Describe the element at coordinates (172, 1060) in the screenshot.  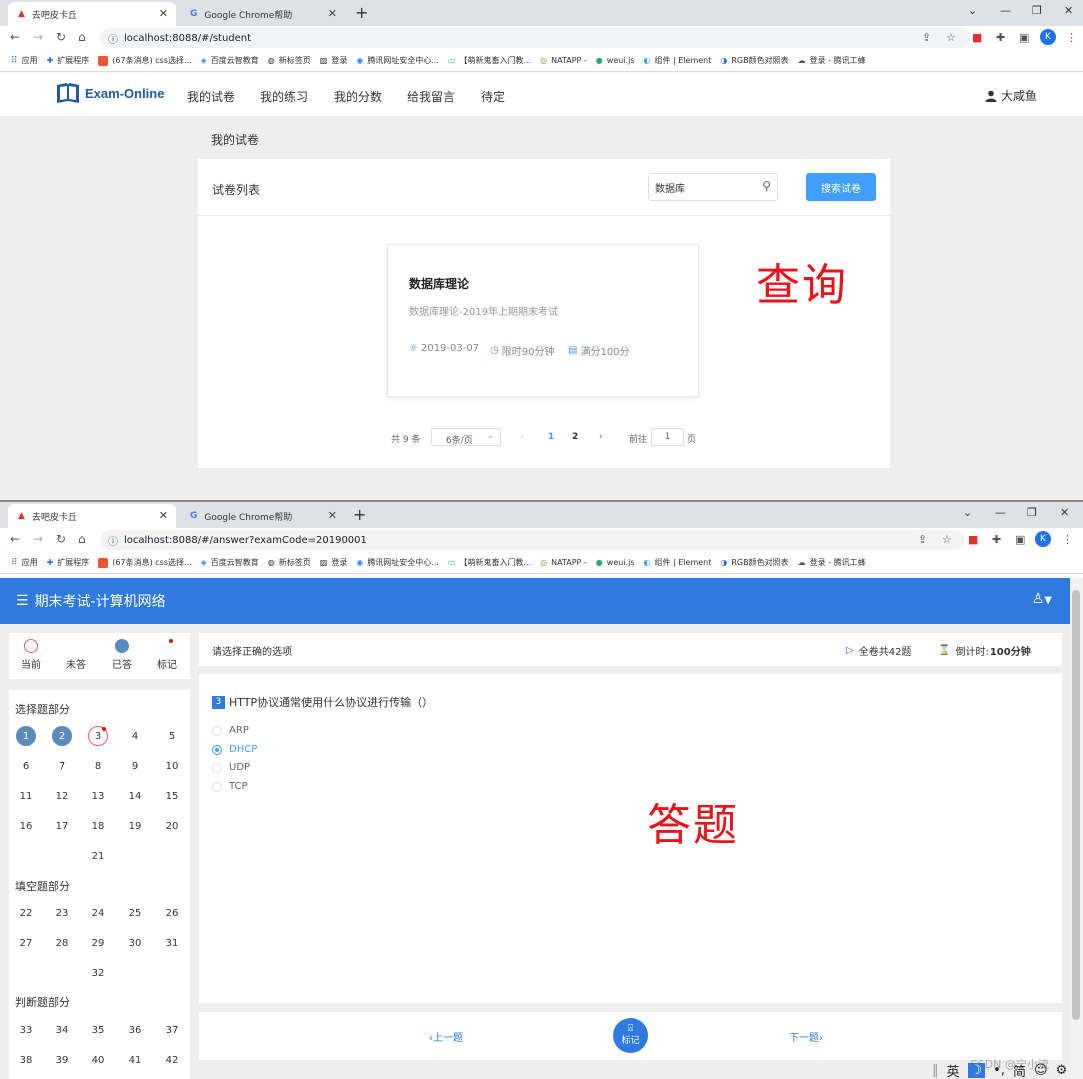
I see `question-number-42: 42` at that location.